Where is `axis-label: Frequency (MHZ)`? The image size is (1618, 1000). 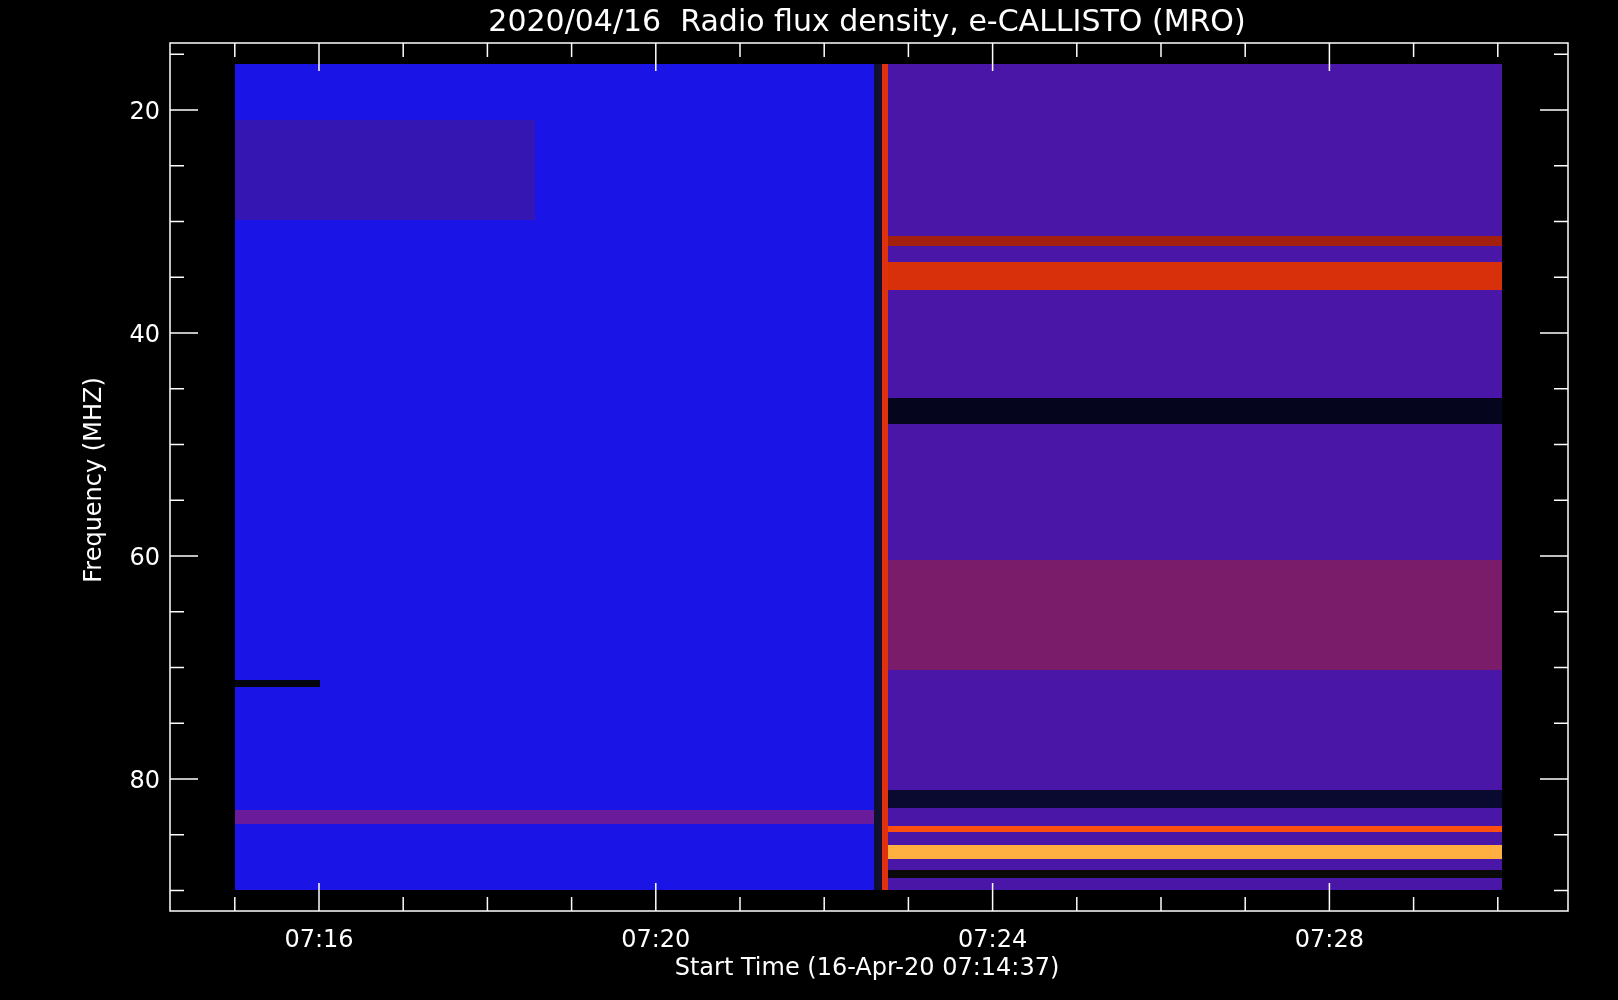 axis-label: Frequency (MHZ) is located at coordinates (93, 480).